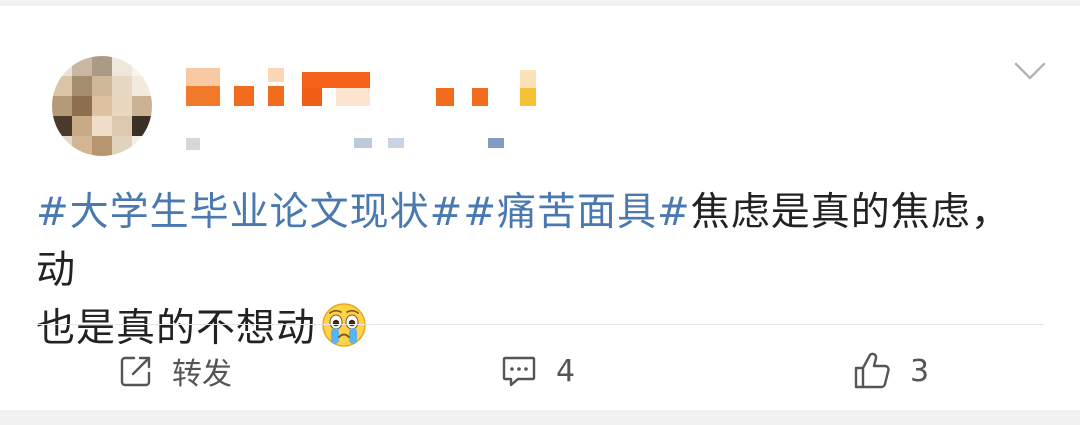  I want to click on like-count: 3, so click(920, 371).